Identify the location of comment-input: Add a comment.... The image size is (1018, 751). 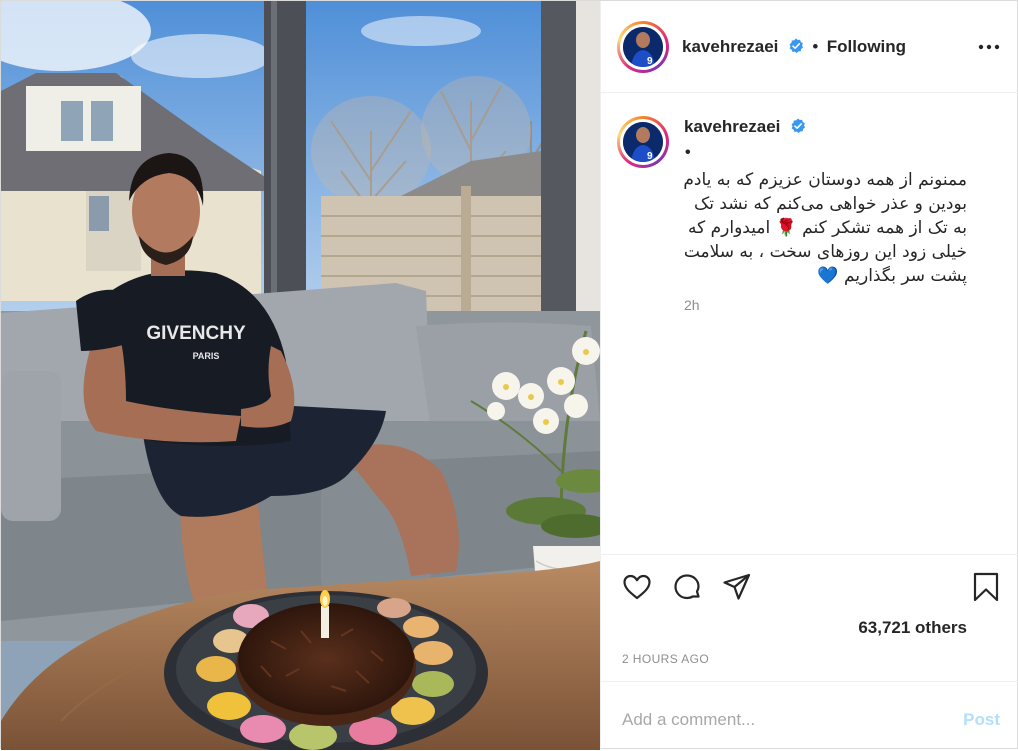
(688, 720).